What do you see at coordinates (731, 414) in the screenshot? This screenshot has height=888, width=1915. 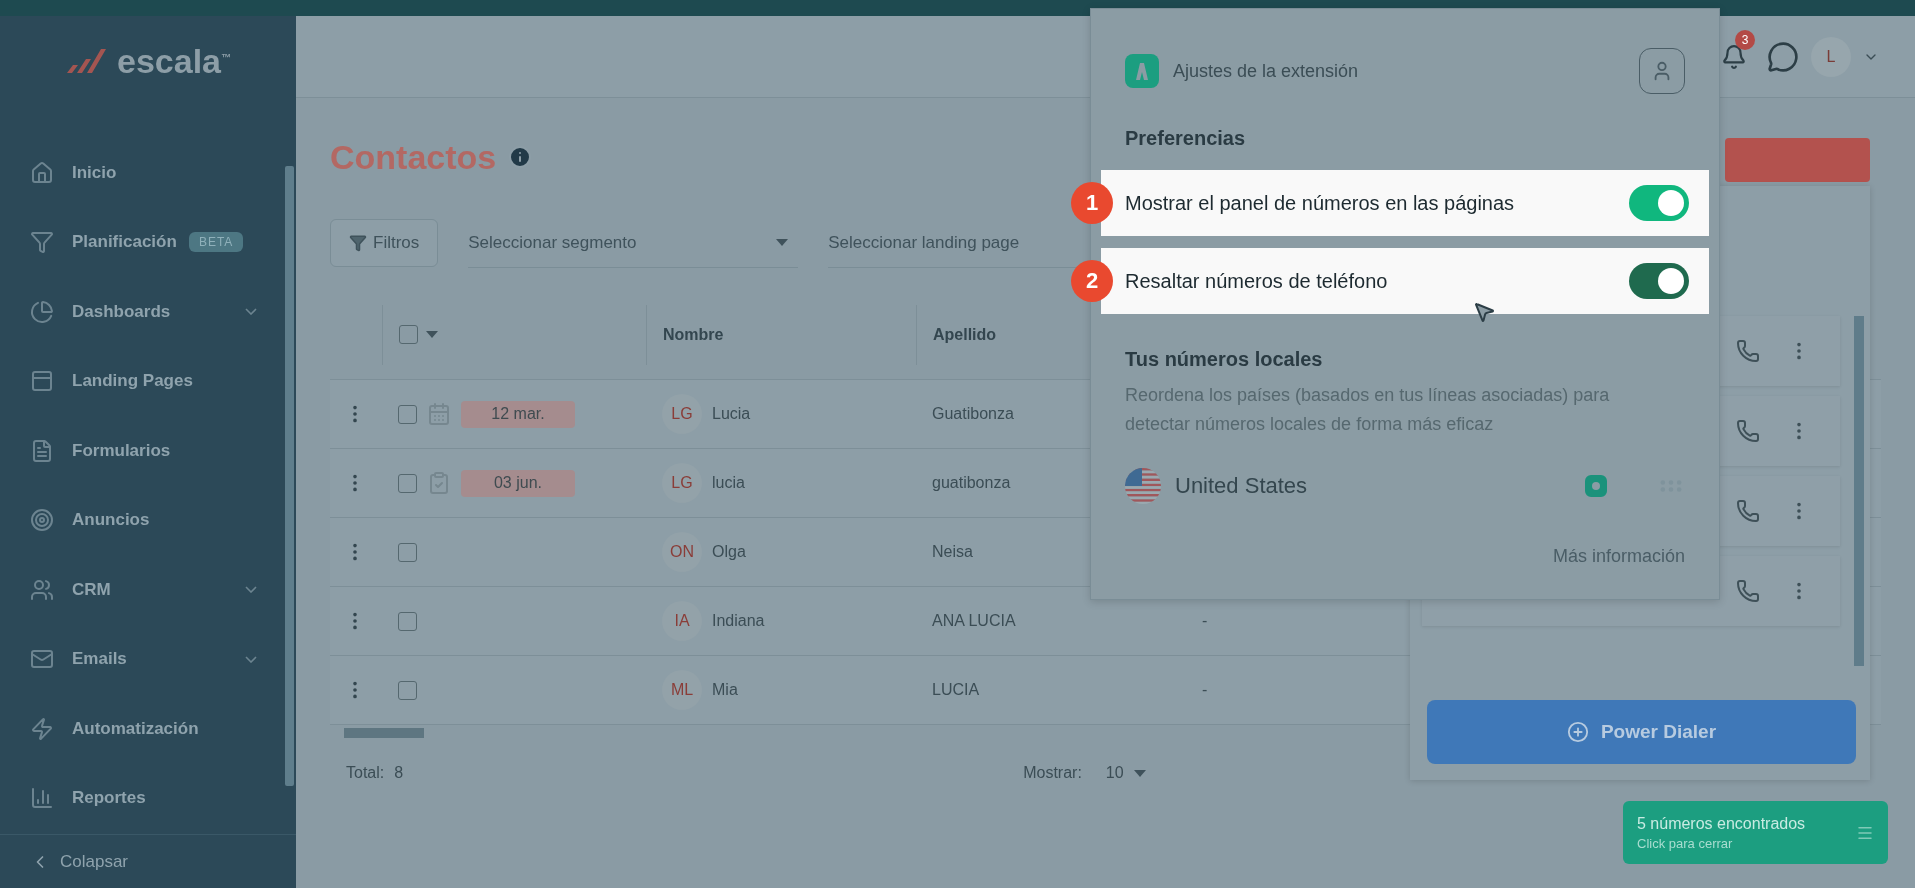 I see `table-cell: Lucia` at bounding box center [731, 414].